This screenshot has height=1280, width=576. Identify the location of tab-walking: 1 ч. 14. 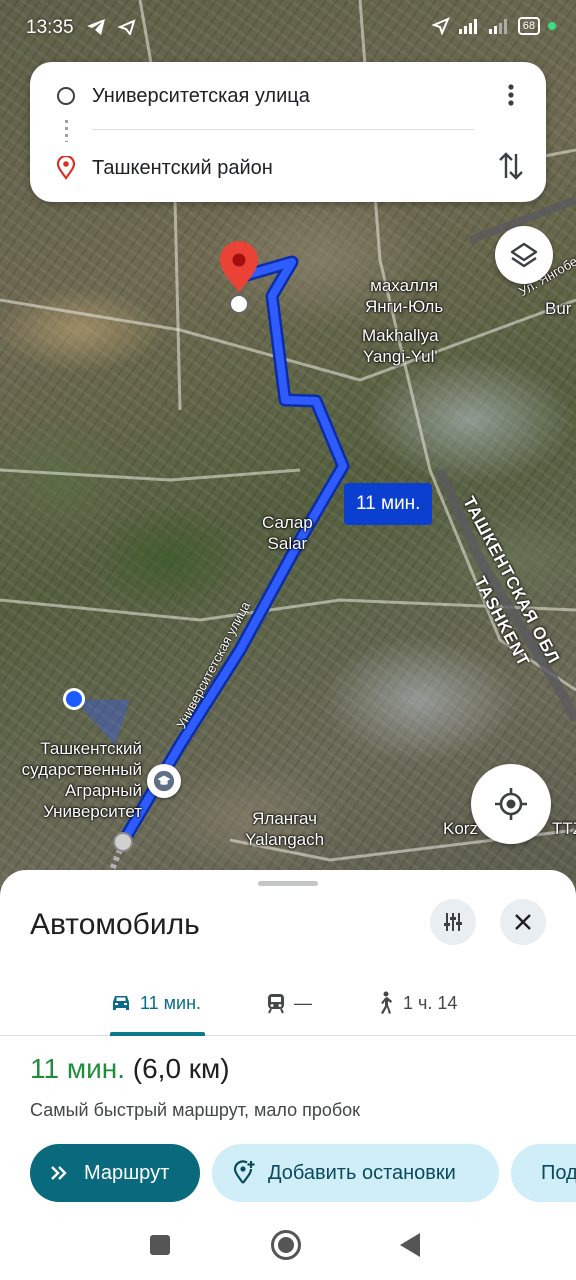
(416, 1003).